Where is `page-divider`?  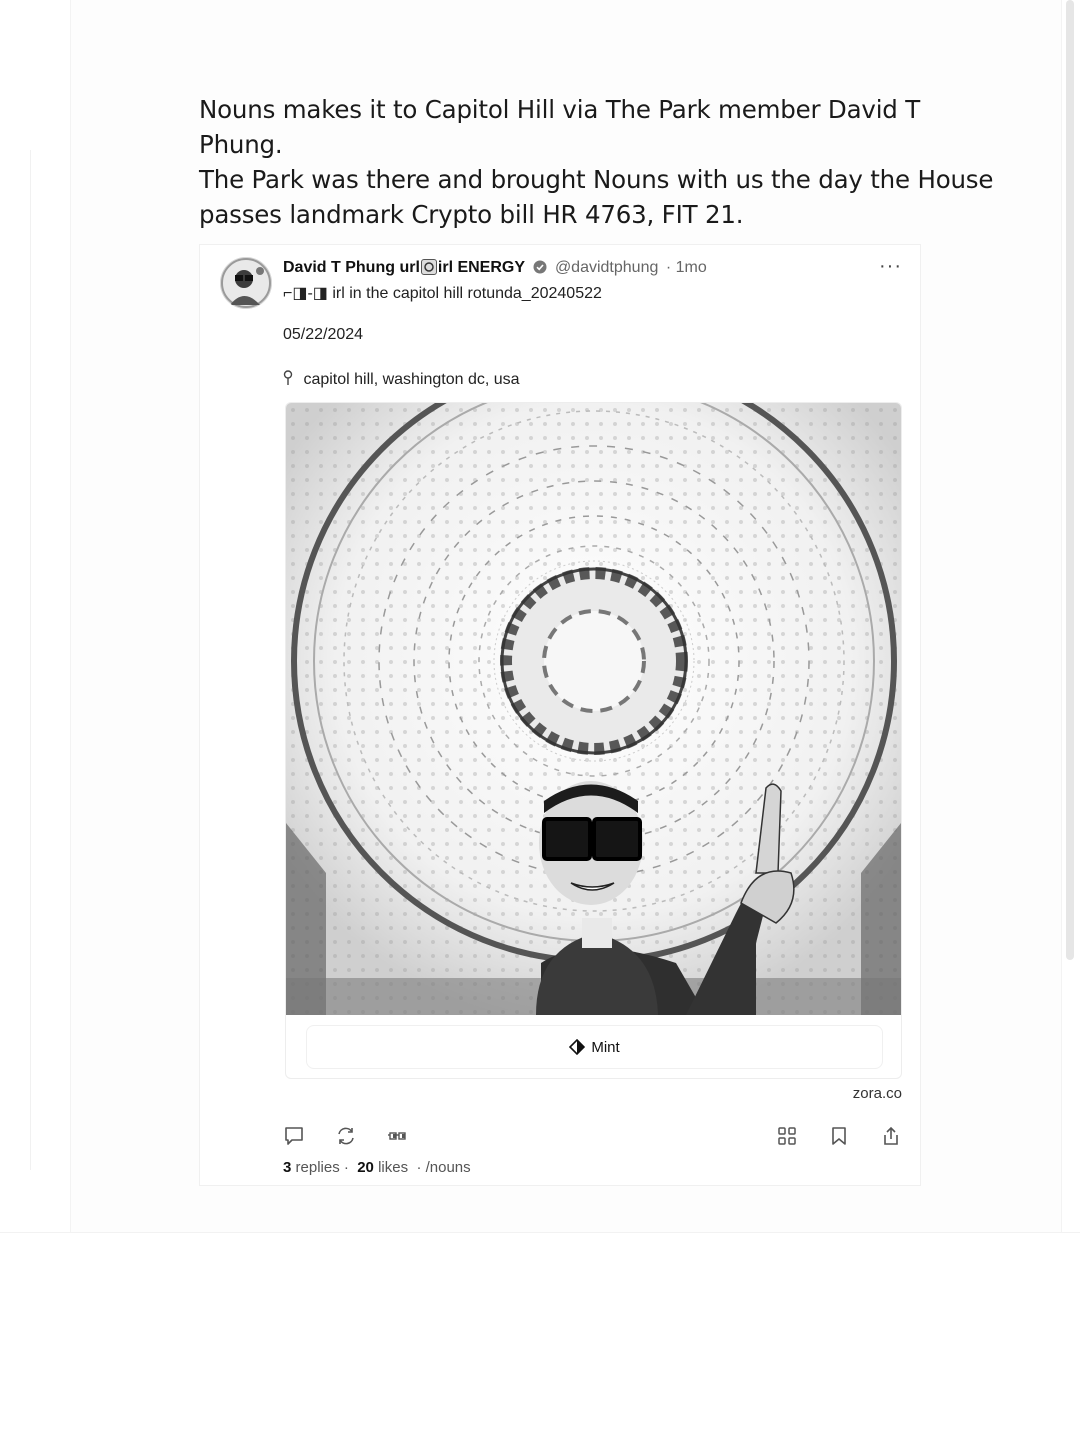 page-divider is located at coordinates (540, 1232).